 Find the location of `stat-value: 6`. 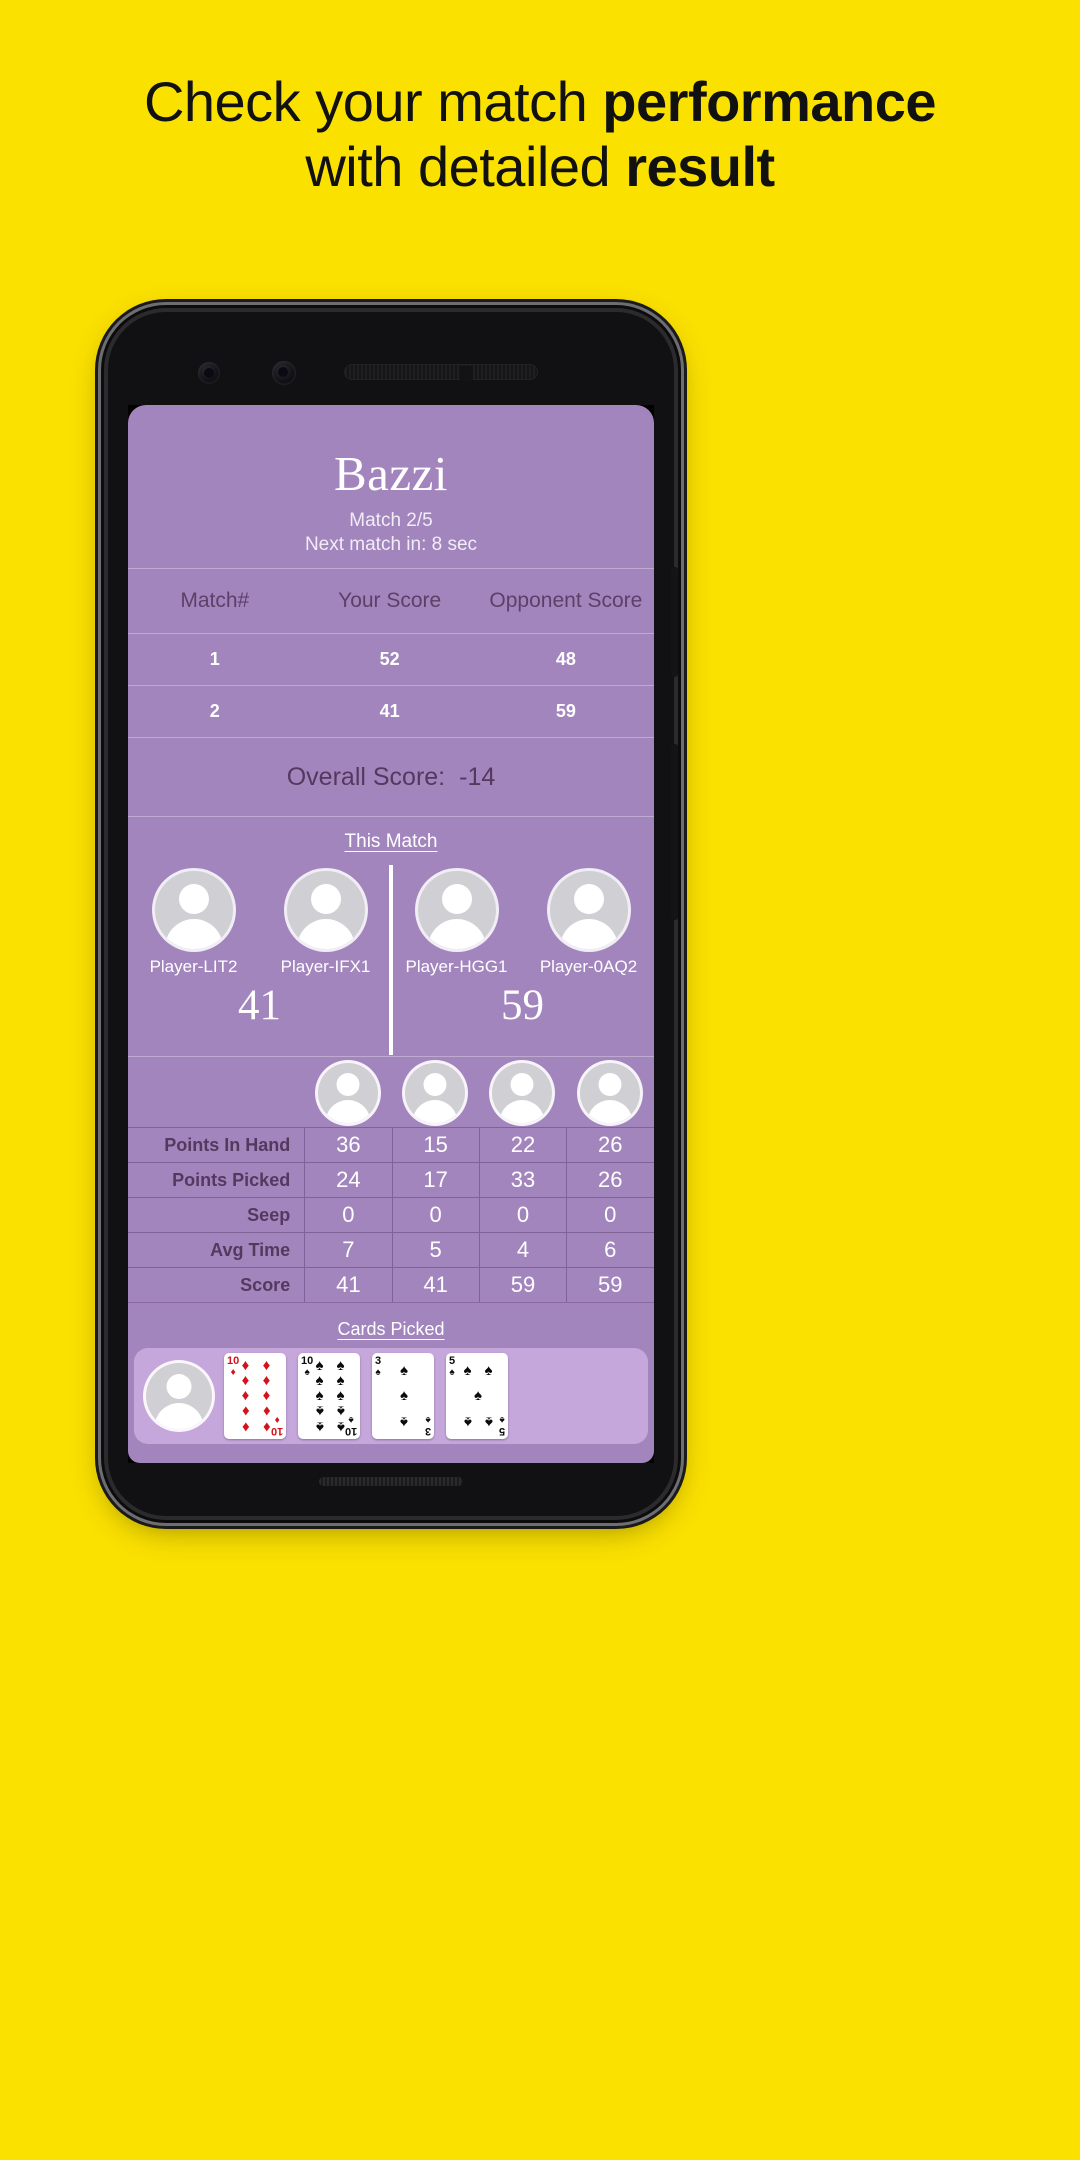

stat-value: 6 is located at coordinates (609, 1250).